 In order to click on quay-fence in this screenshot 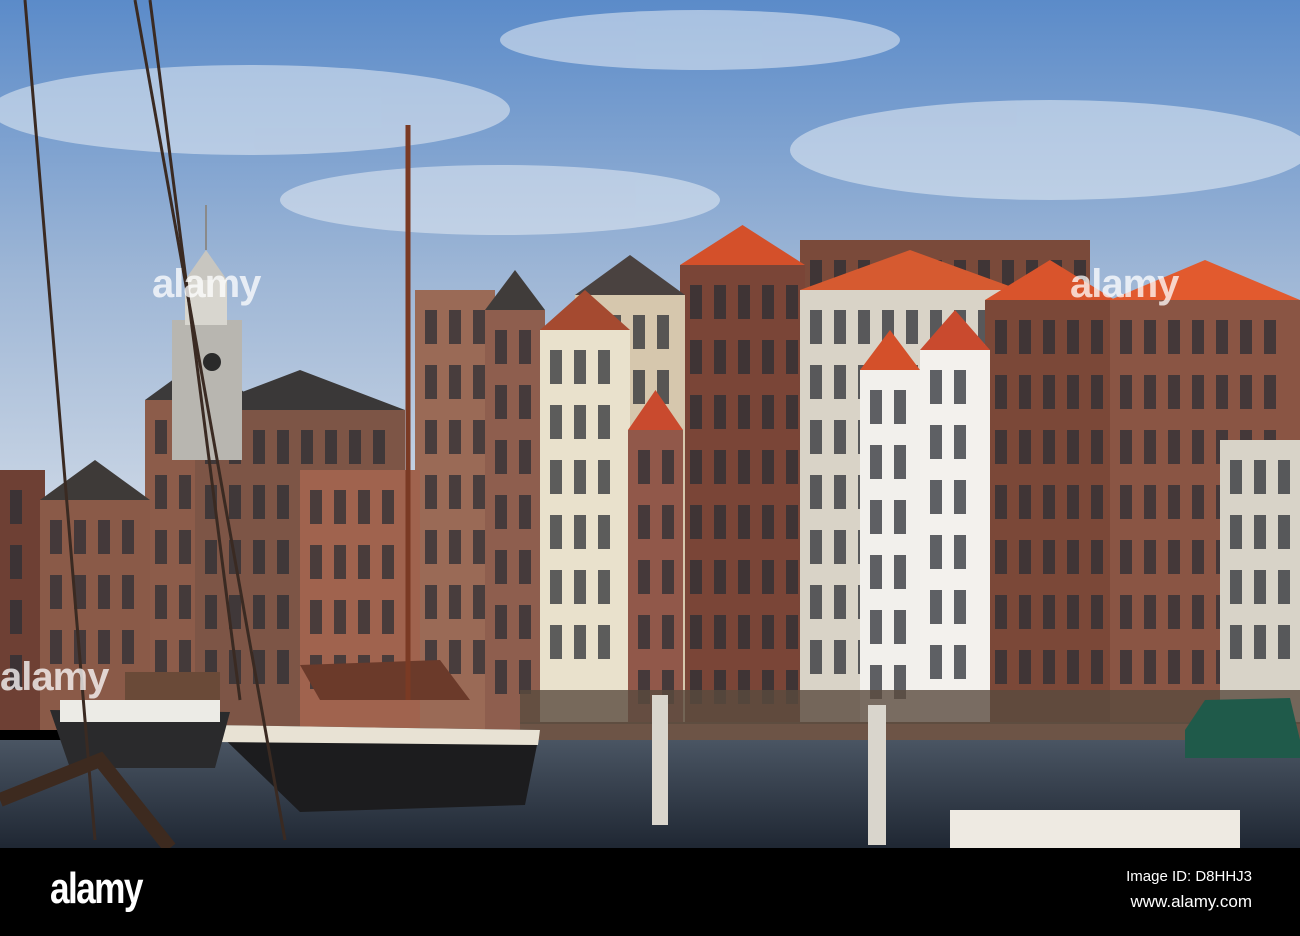, I will do `click(910, 707)`.